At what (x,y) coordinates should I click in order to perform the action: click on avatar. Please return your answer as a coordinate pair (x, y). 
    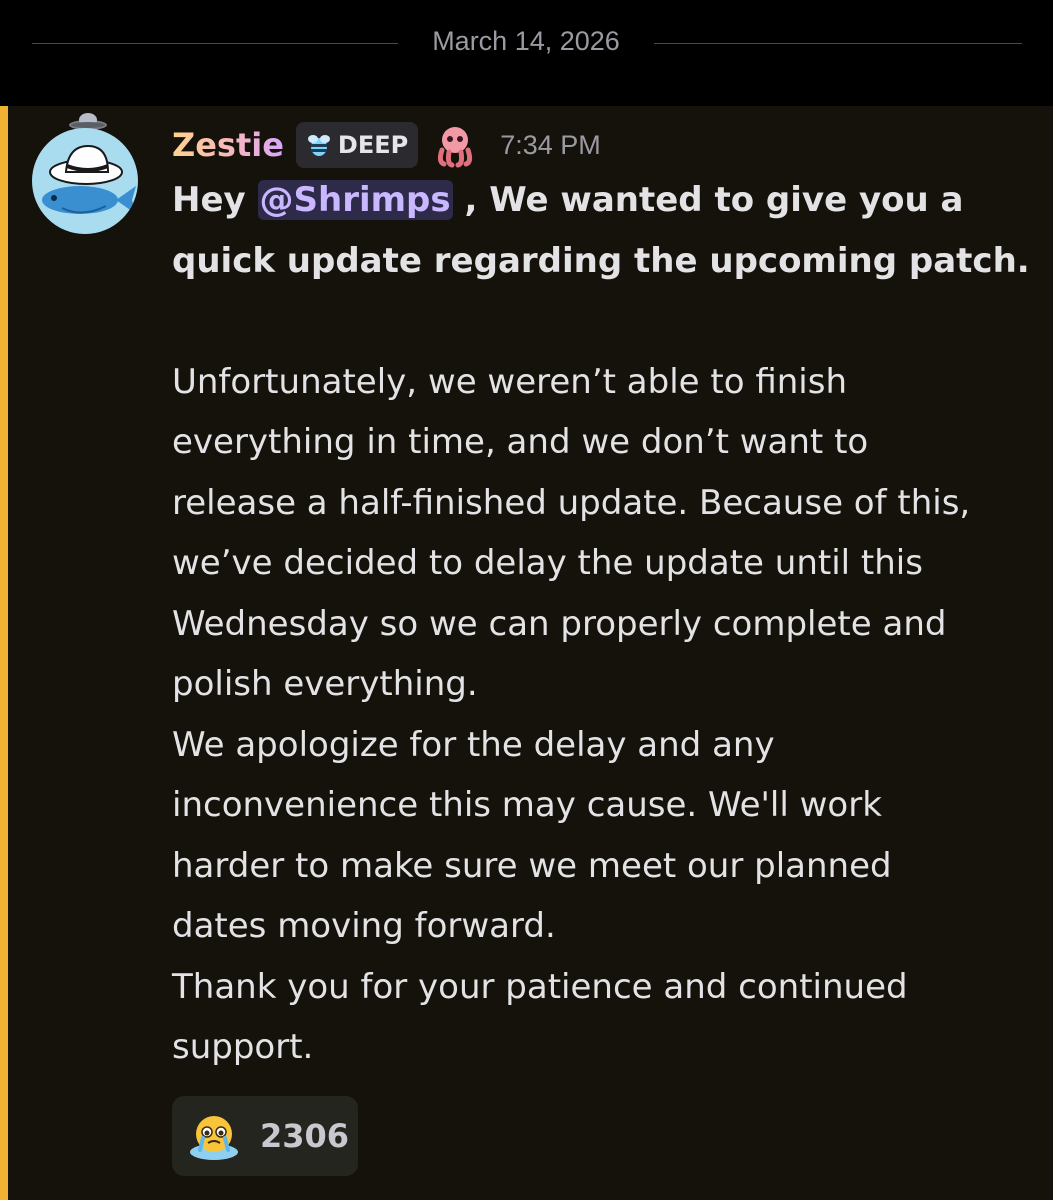
    Looking at the image, I should click on (86, 173).